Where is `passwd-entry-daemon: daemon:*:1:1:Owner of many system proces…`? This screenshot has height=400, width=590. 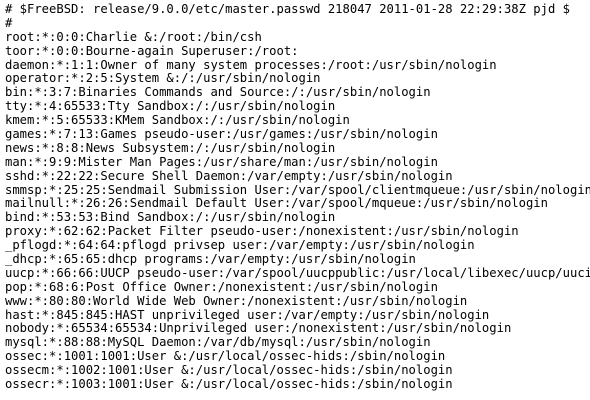 passwd-entry-daemon: daemon:*:1:1:Owner of many system proces… is located at coordinates (251, 64).